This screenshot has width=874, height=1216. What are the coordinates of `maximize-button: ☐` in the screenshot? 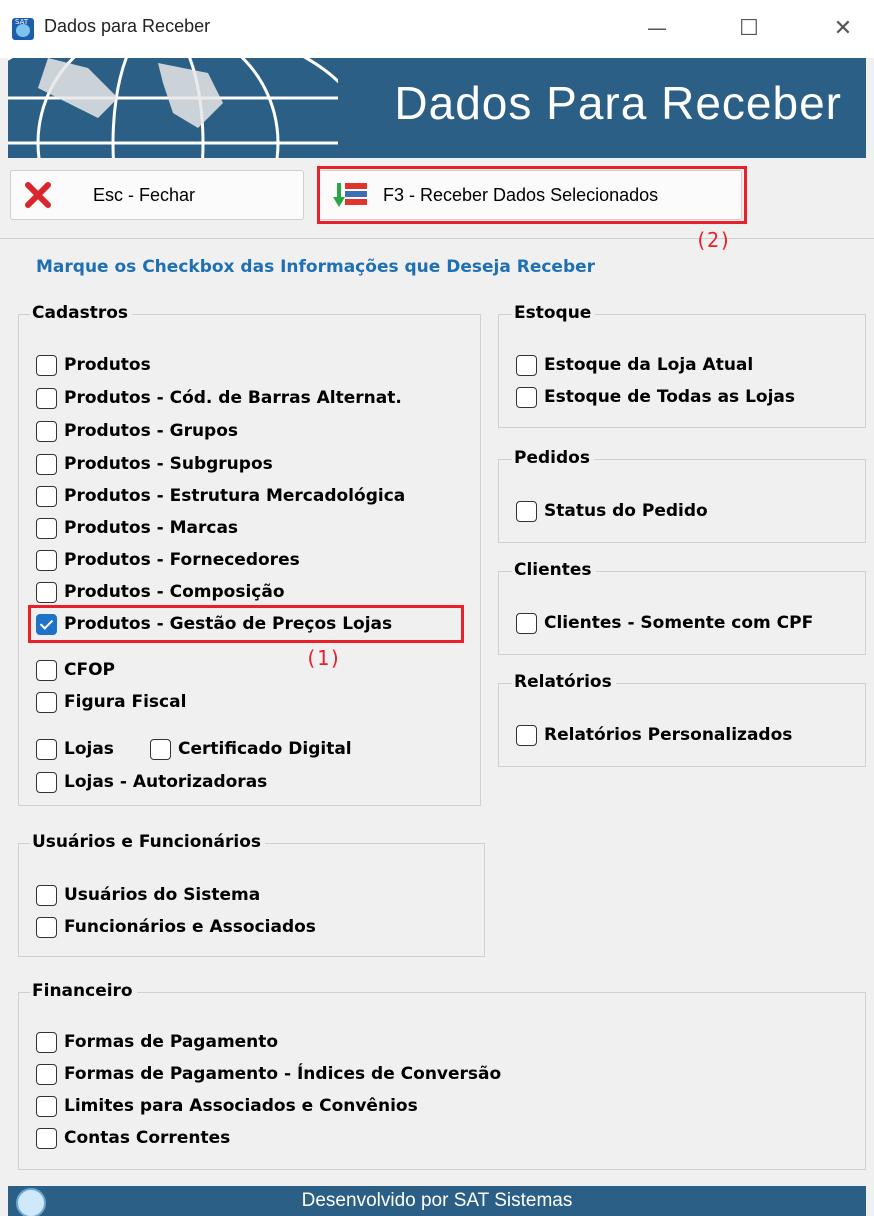 It's located at (749, 28).